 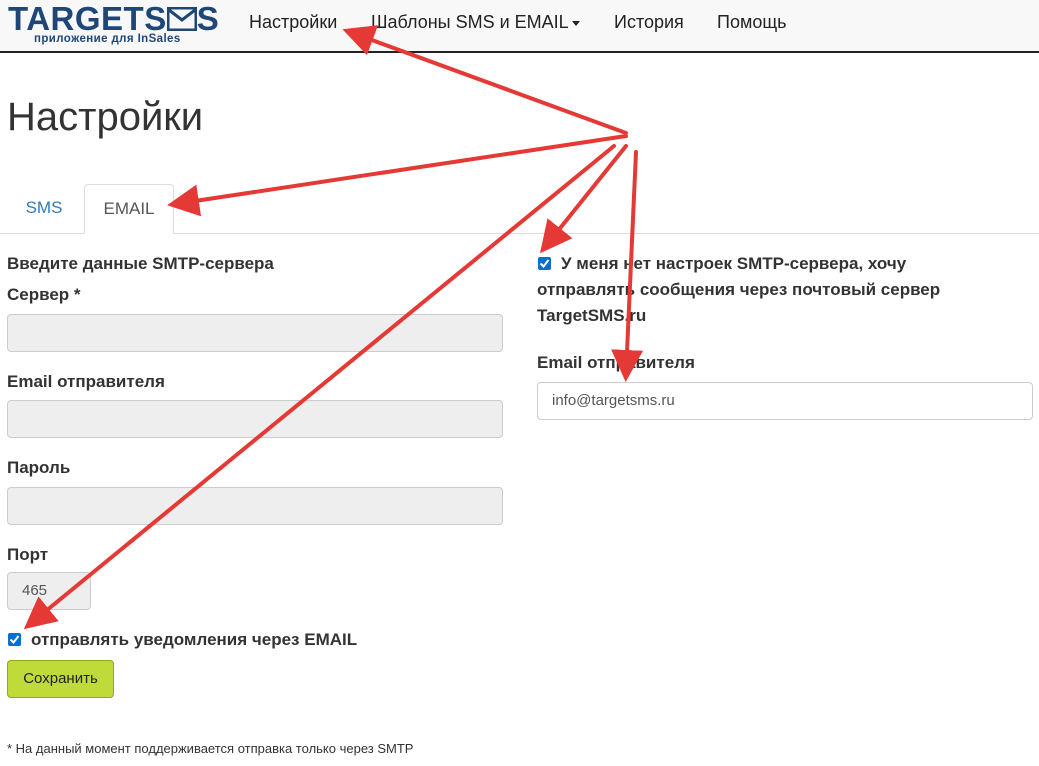 I want to click on nav-item-templates: Шаблоны SMS и EMAIL, so click(x=475, y=22).